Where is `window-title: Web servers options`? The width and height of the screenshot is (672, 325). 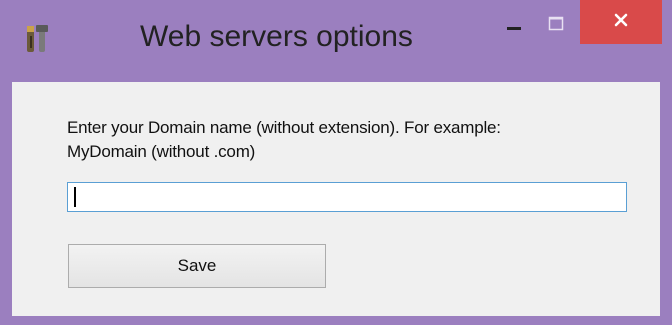
window-title: Web servers options is located at coordinates (276, 36).